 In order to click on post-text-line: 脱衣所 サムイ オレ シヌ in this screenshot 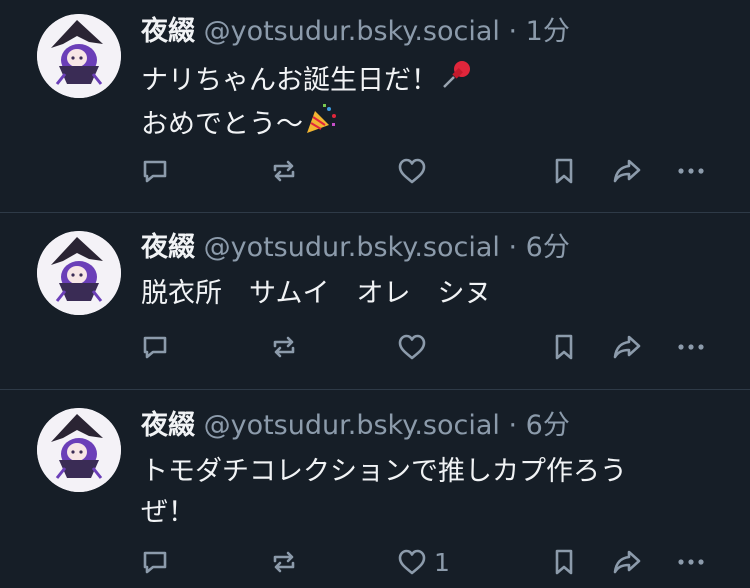, I will do `click(316, 293)`.